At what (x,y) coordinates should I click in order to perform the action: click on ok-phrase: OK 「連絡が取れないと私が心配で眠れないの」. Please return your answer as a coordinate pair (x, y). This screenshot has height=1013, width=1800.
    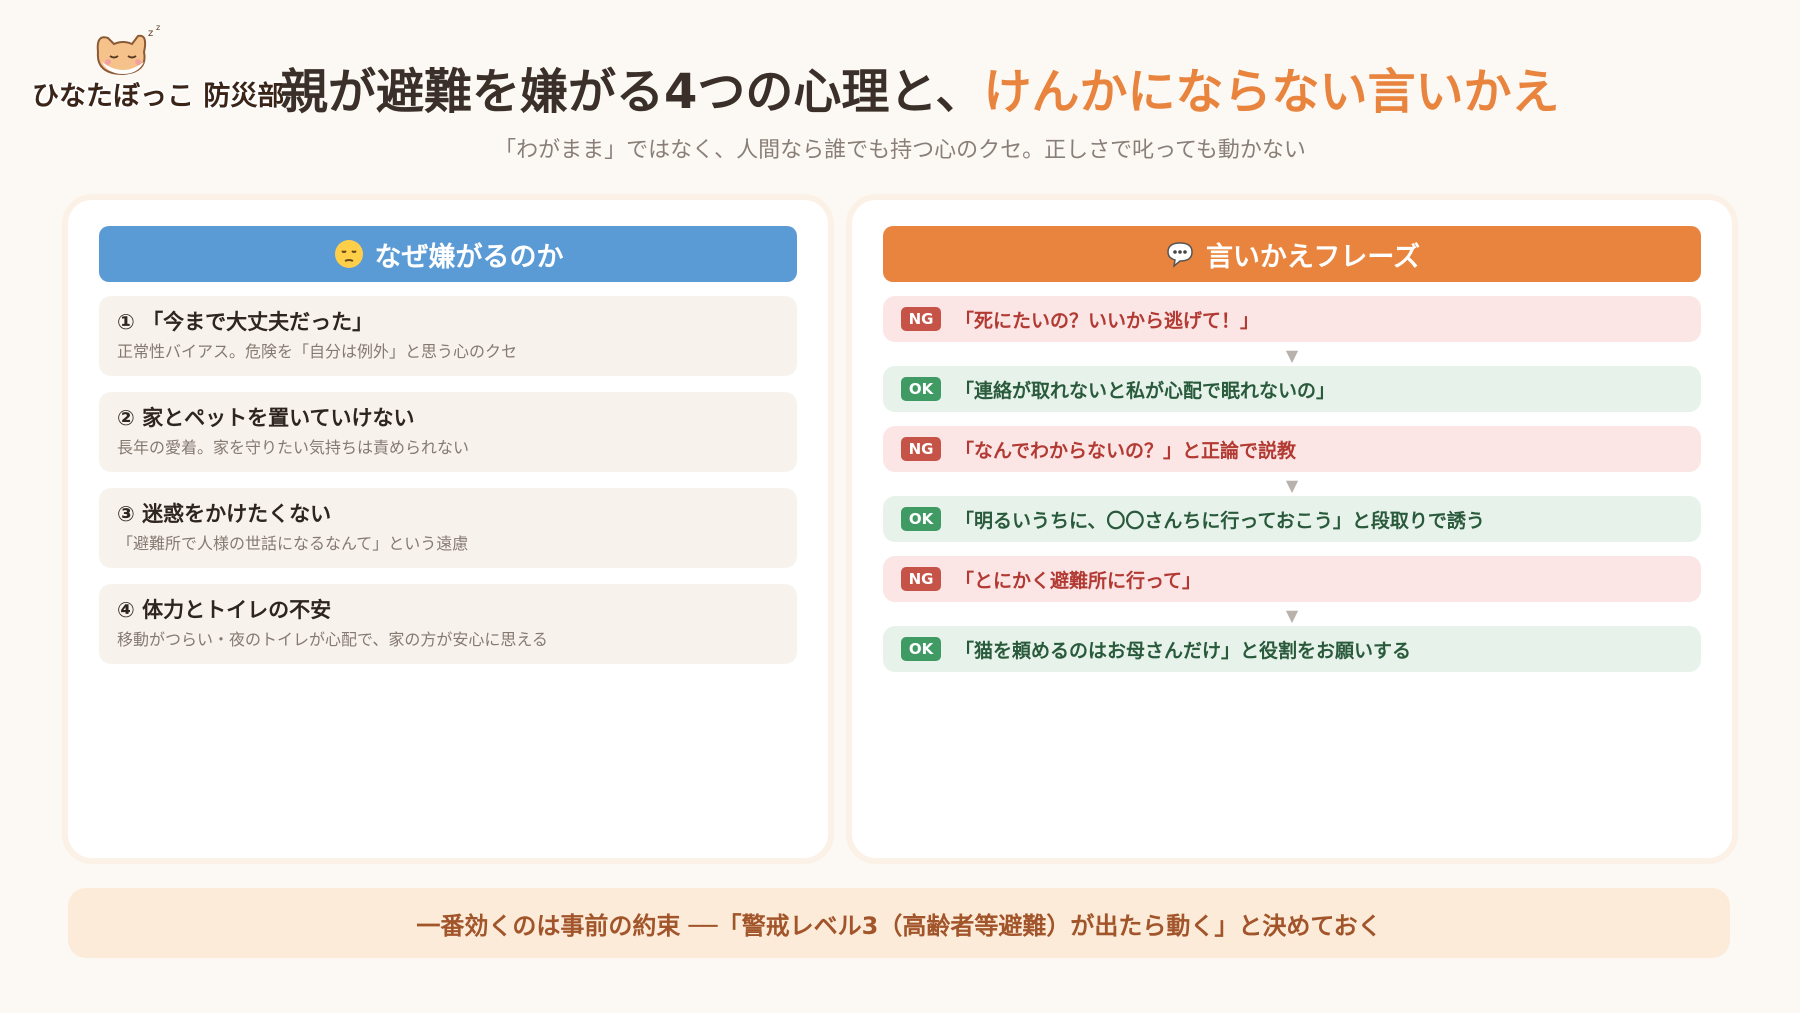
    Looking at the image, I should click on (1292, 389).